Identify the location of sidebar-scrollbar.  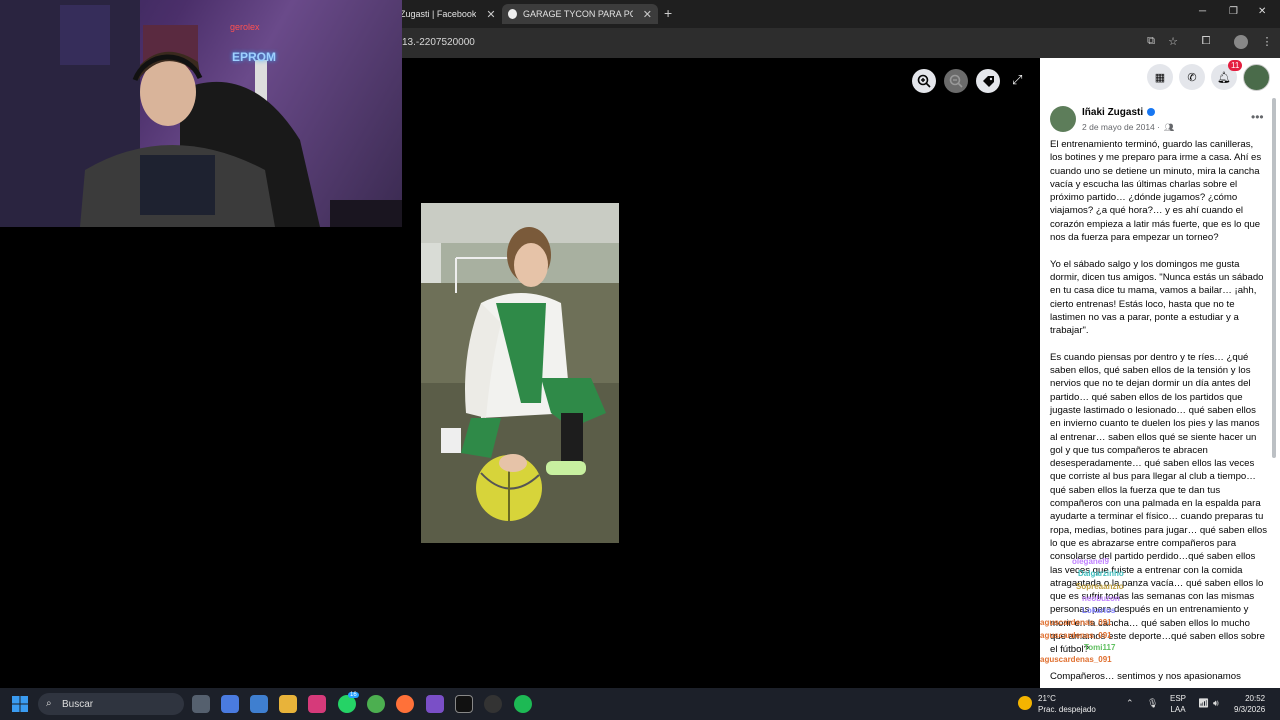
(1274, 278).